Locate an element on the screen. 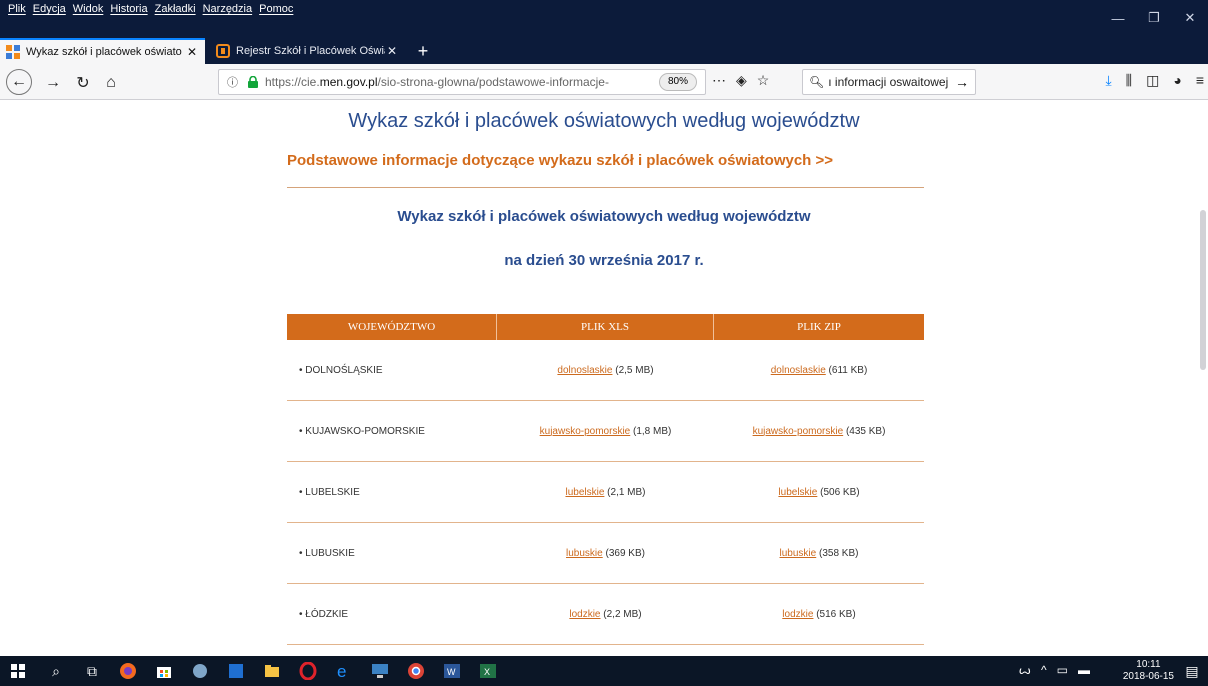  xls-cell: lubuskie (369 KB) is located at coordinates (605, 553).